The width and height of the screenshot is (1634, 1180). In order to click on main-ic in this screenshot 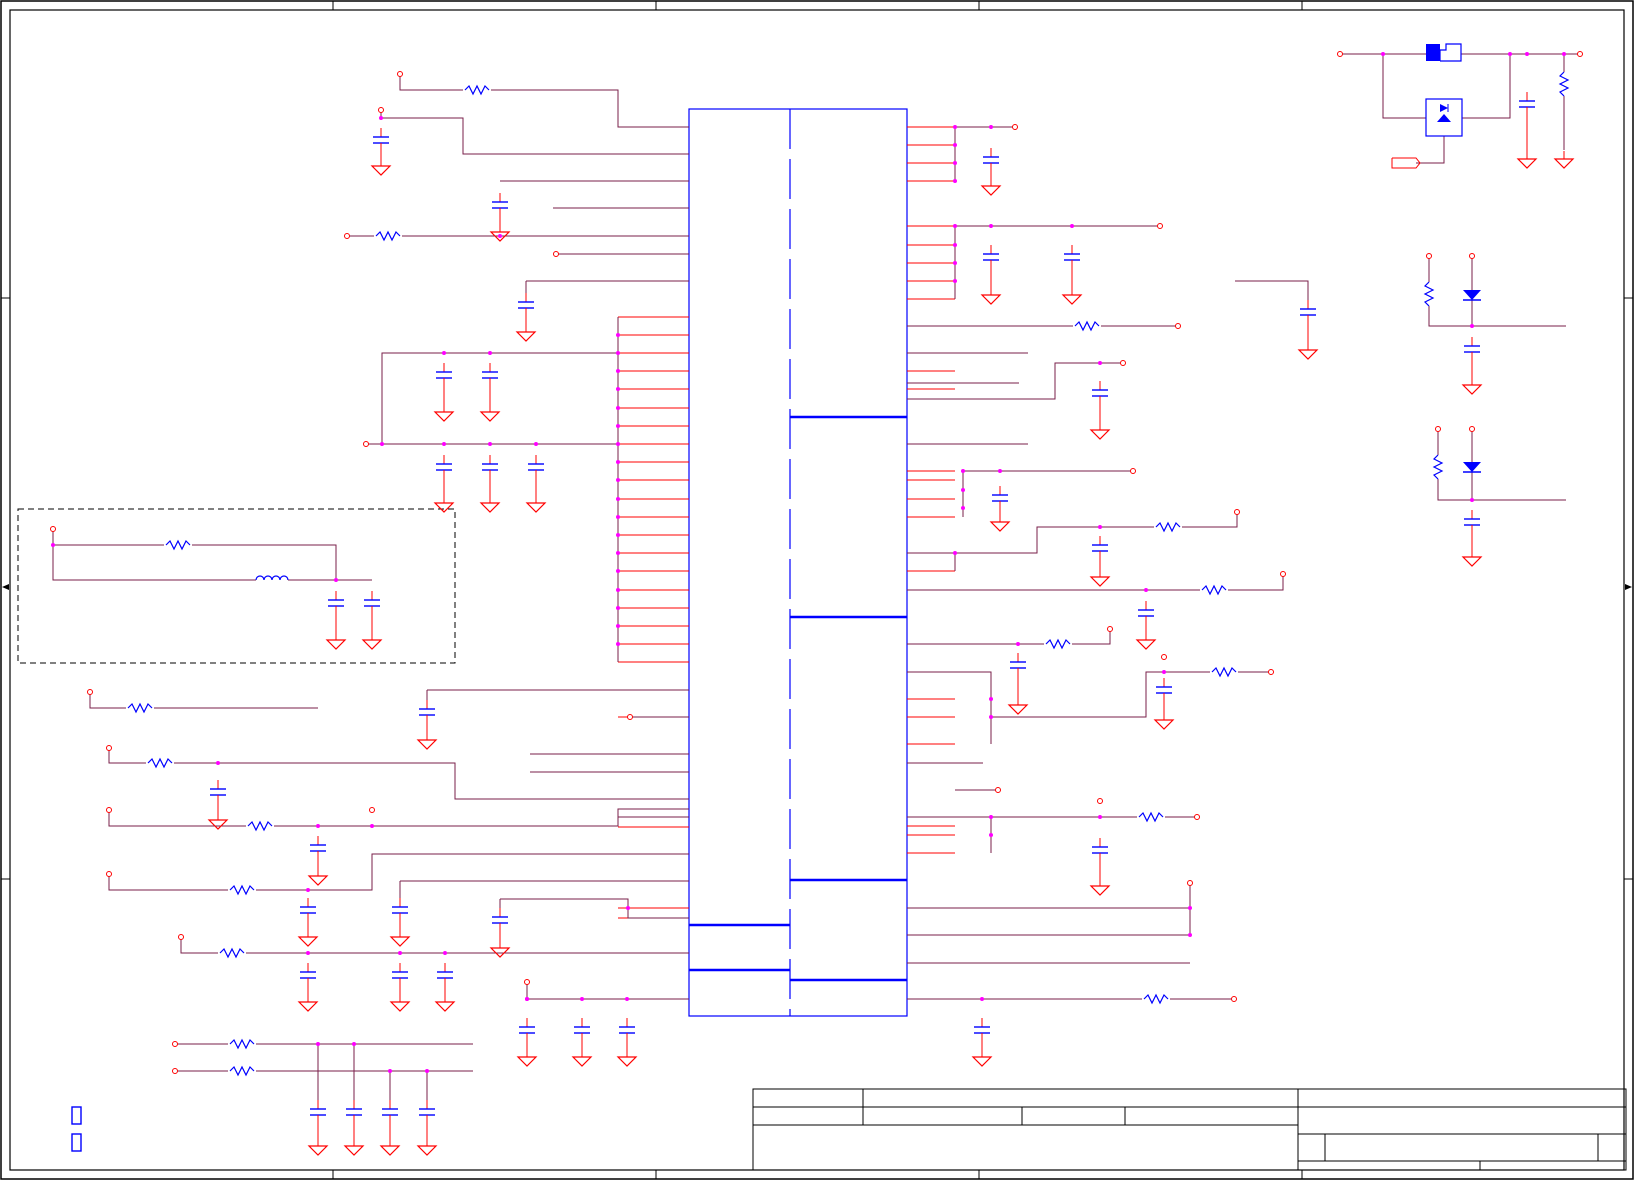, I will do `click(798, 562)`.